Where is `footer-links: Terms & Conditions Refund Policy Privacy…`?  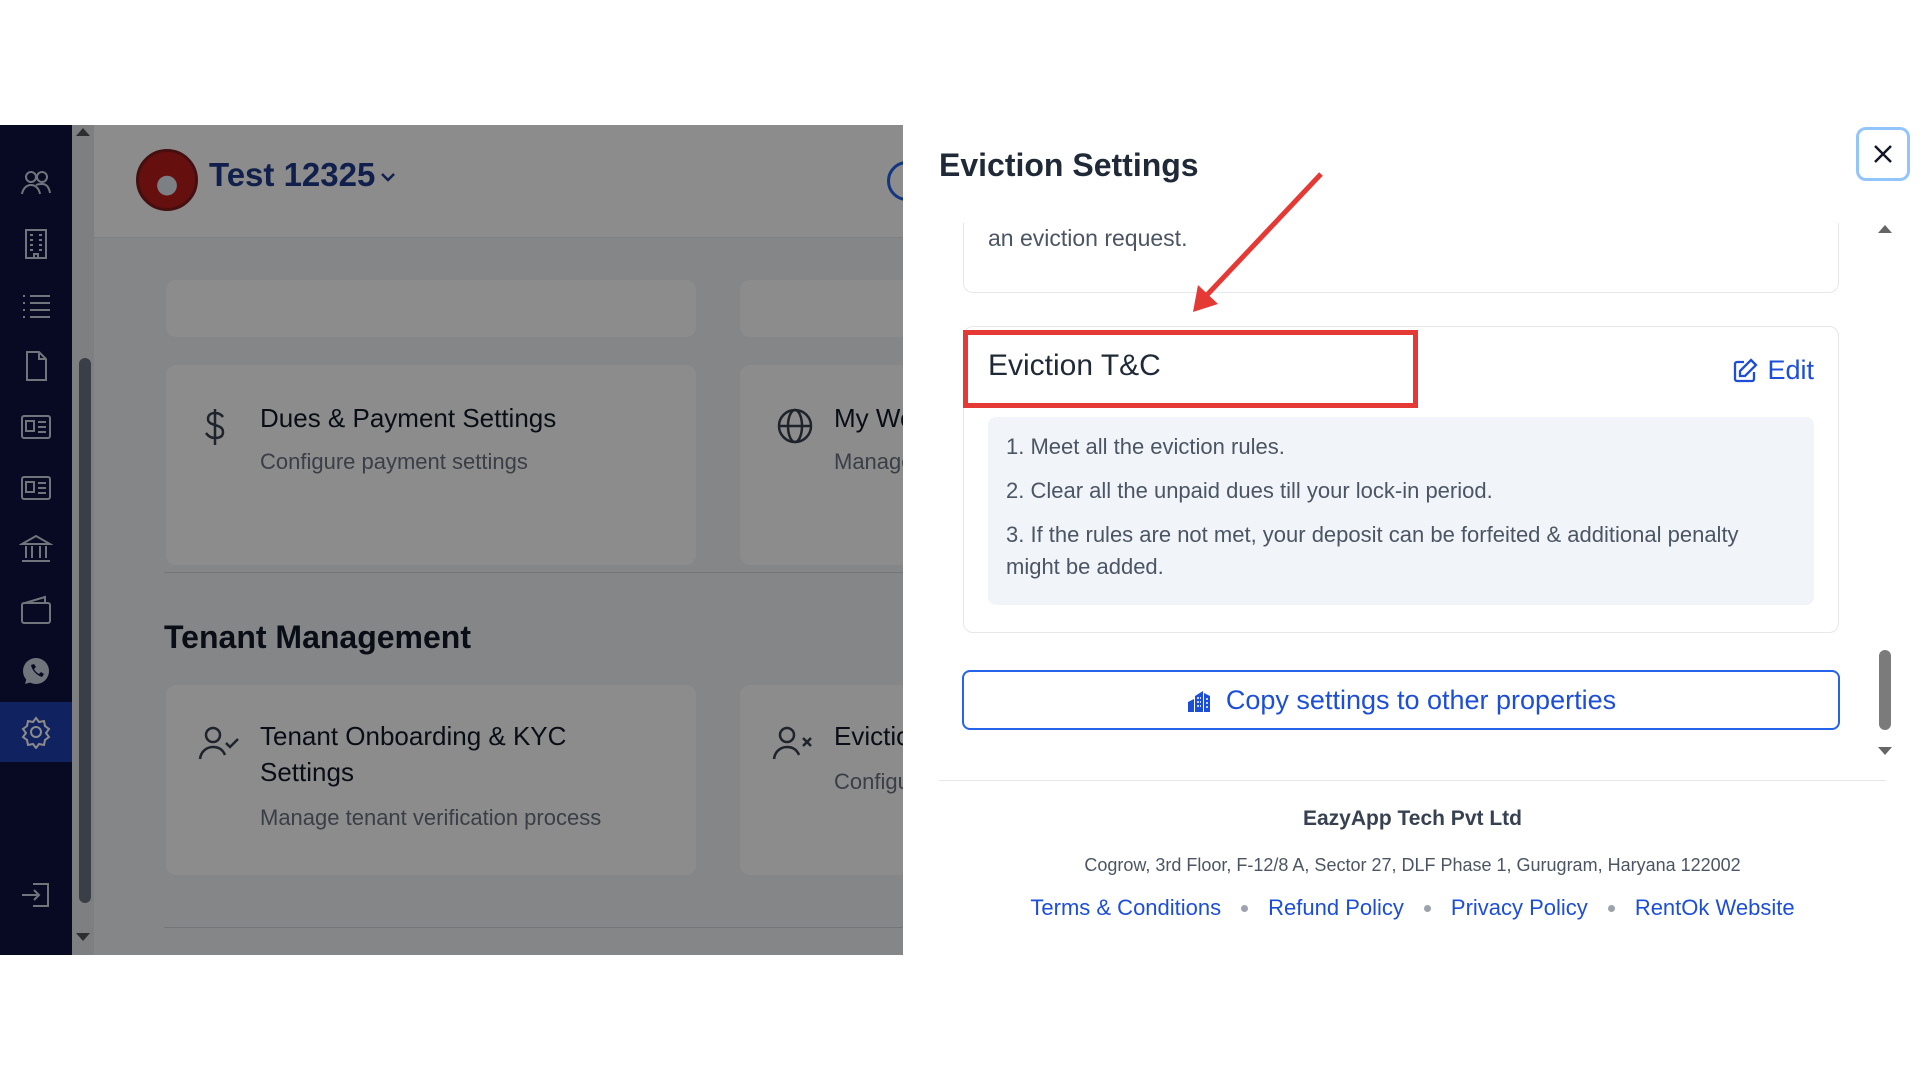 footer-links: Terms & Conditions Refund Policy Privacy… is located at coordinates (1412, 908).